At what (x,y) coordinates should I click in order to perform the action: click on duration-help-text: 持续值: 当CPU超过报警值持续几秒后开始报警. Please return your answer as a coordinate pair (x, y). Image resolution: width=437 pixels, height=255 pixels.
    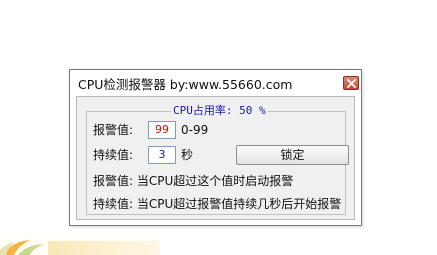
    Looking at the image, I should click on (217, 204).